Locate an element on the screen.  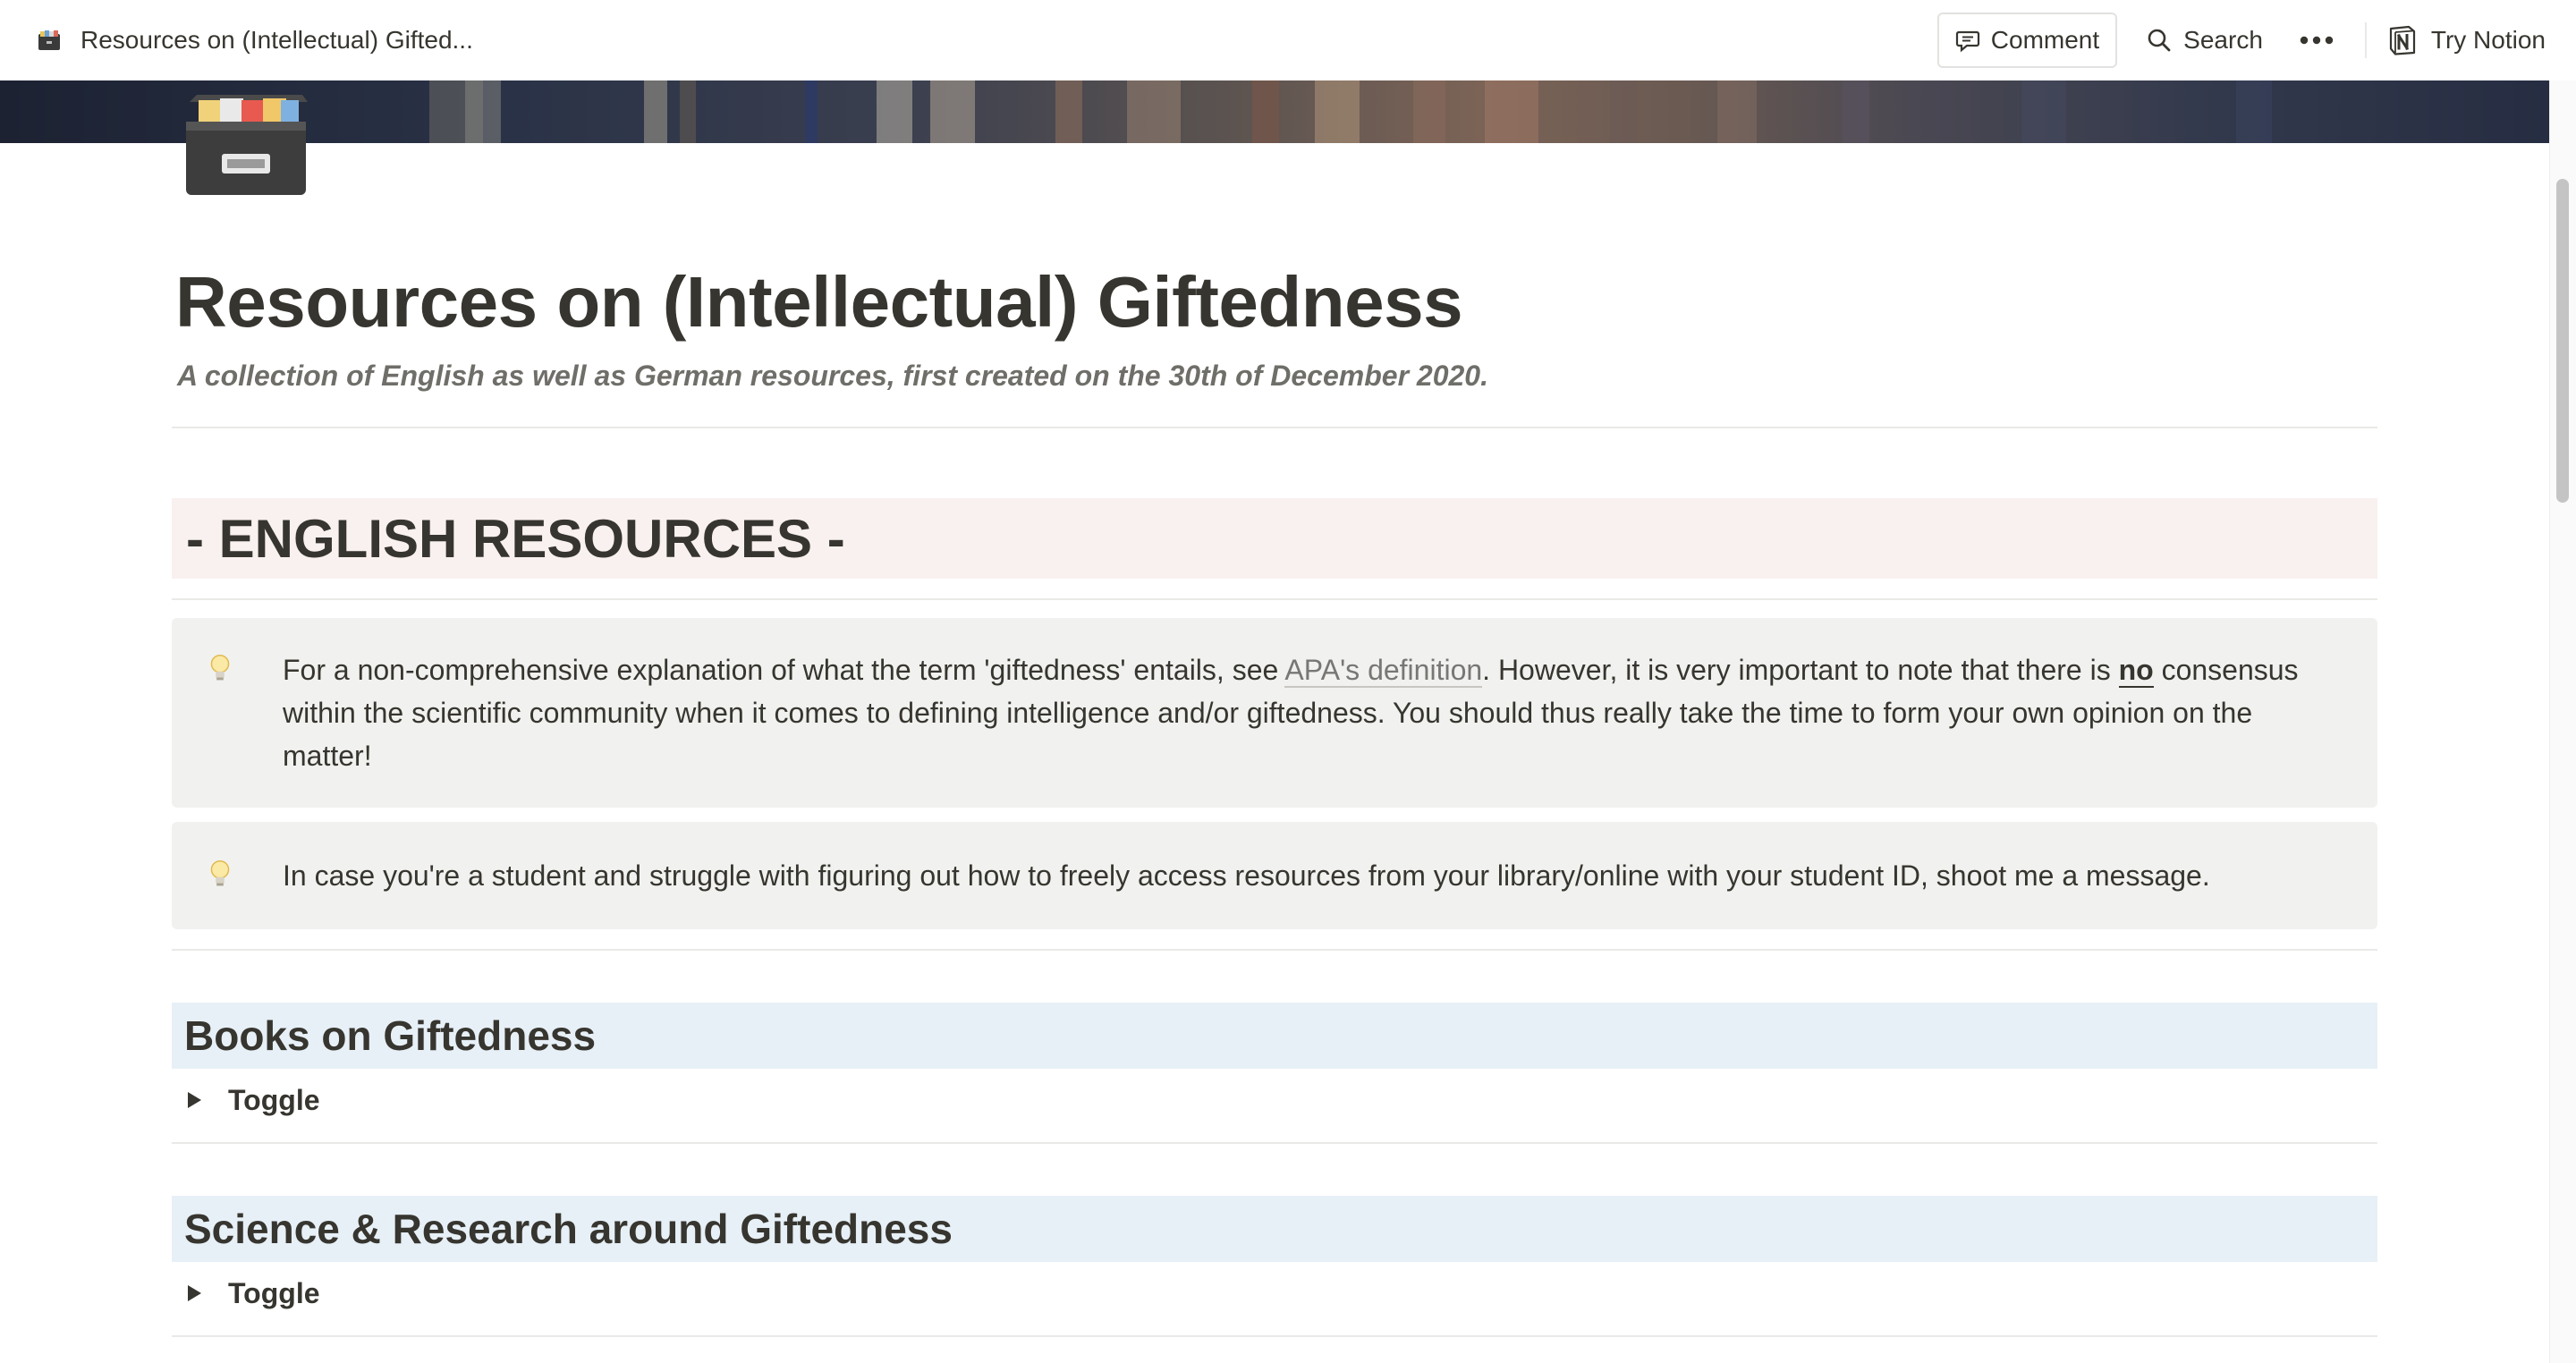
scrollbar-thumb is located at coordinates (2562, 341).